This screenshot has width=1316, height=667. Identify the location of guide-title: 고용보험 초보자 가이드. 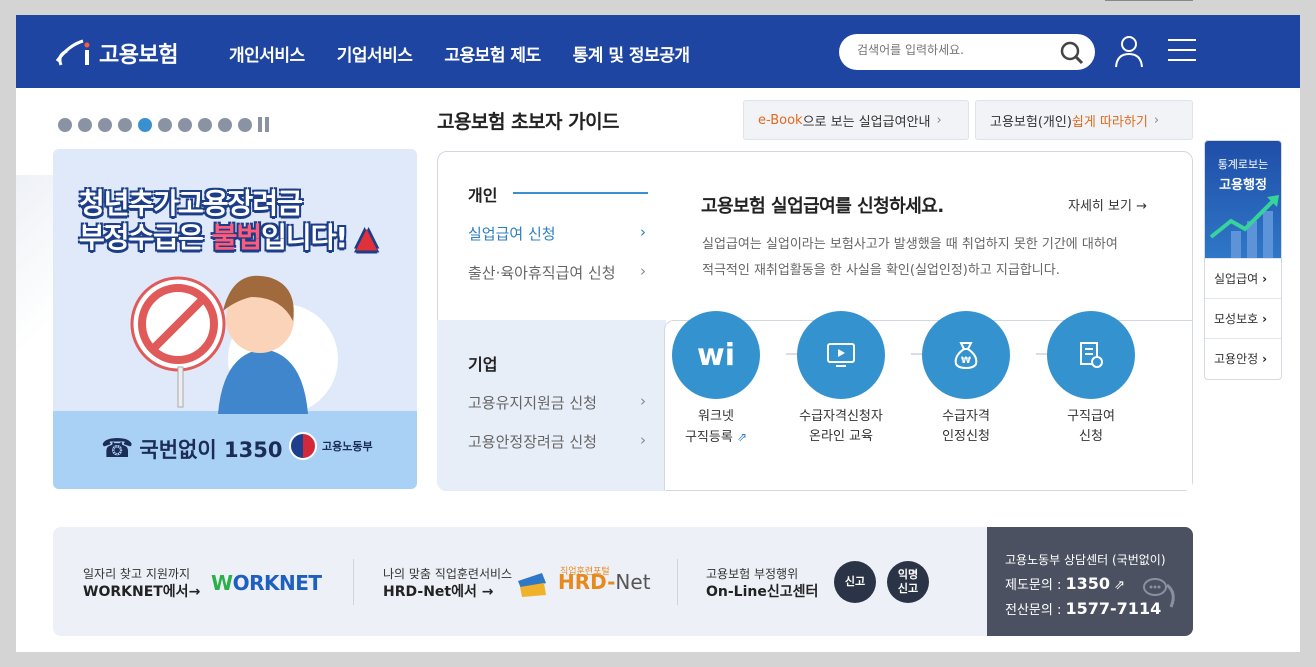
(528, 122).